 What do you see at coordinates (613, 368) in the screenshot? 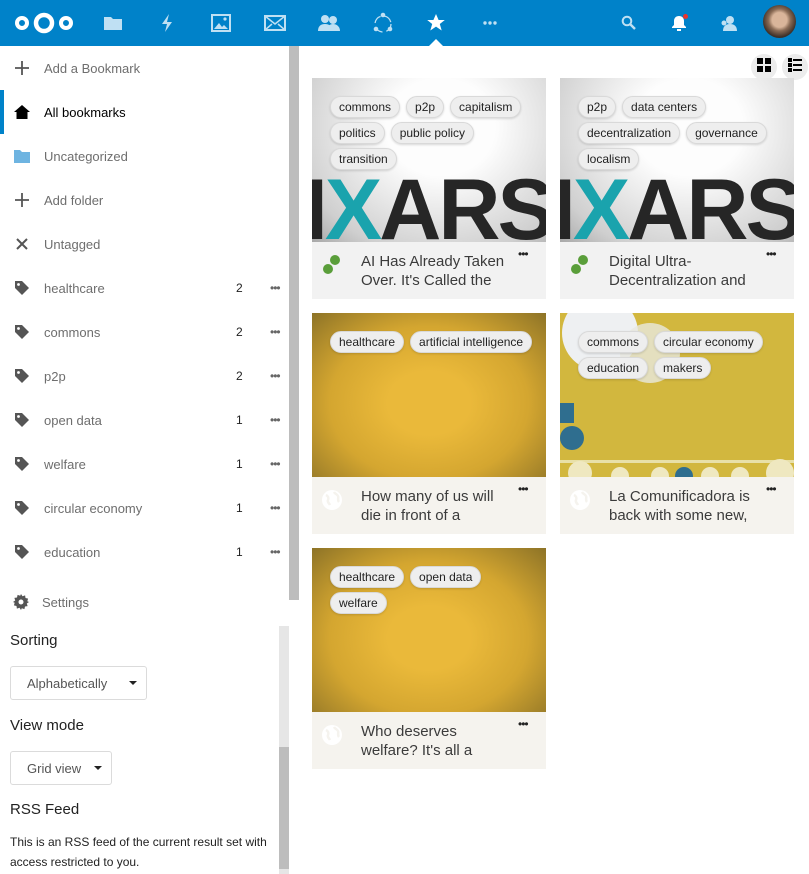
I see `bookmark-tag: education` at bounding box center [613, 368].